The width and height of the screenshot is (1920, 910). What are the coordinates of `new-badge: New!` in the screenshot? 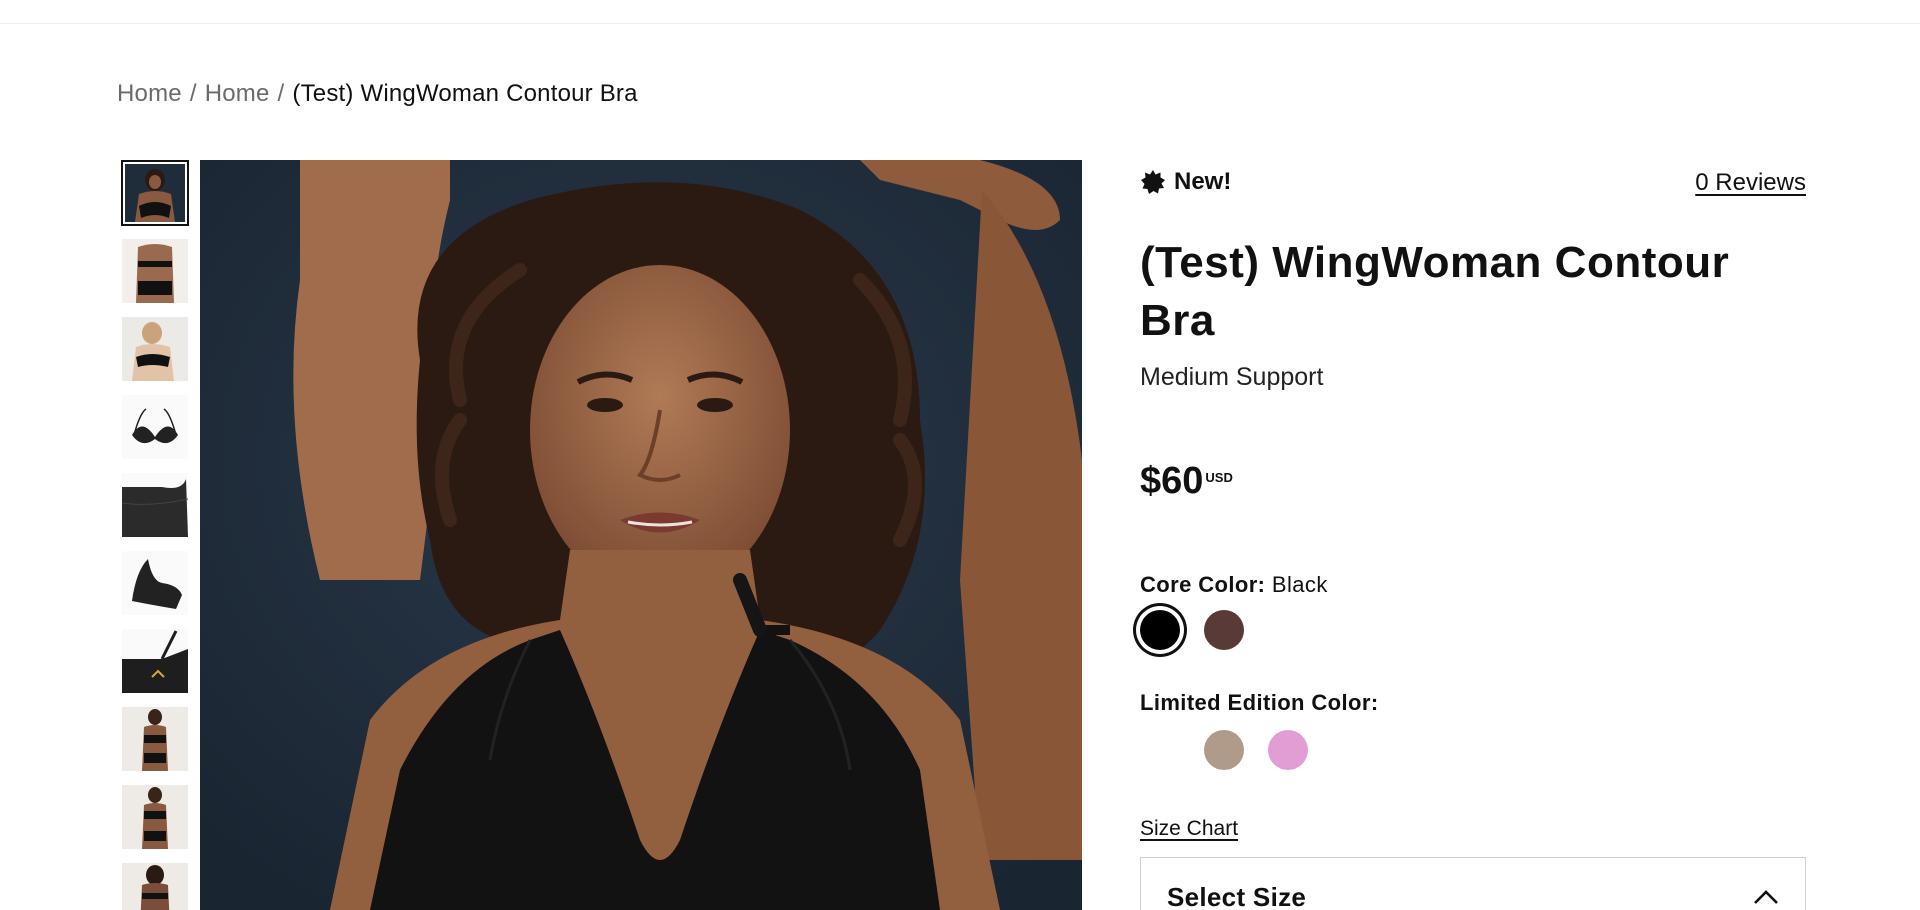 It's located at (1185, 182).